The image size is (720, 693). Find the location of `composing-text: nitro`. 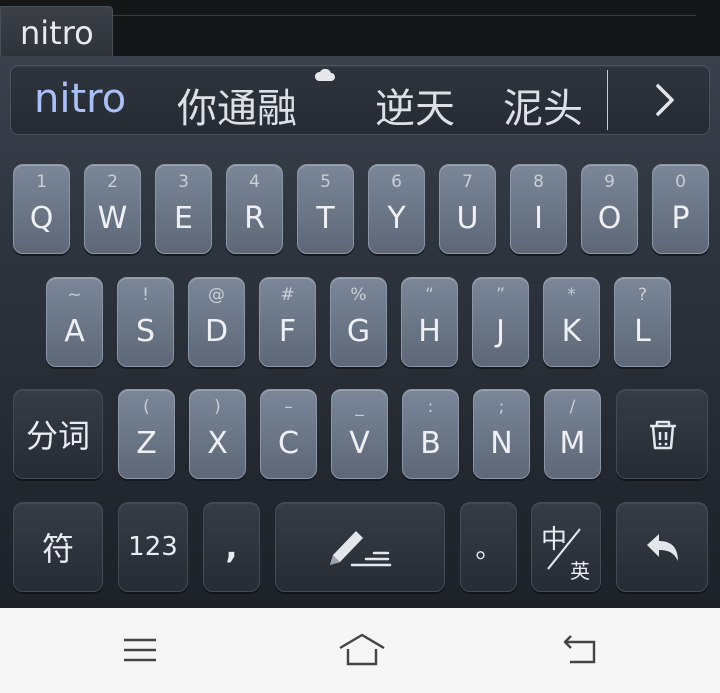

composing-text: nitro is located at coordinates (57, 33).